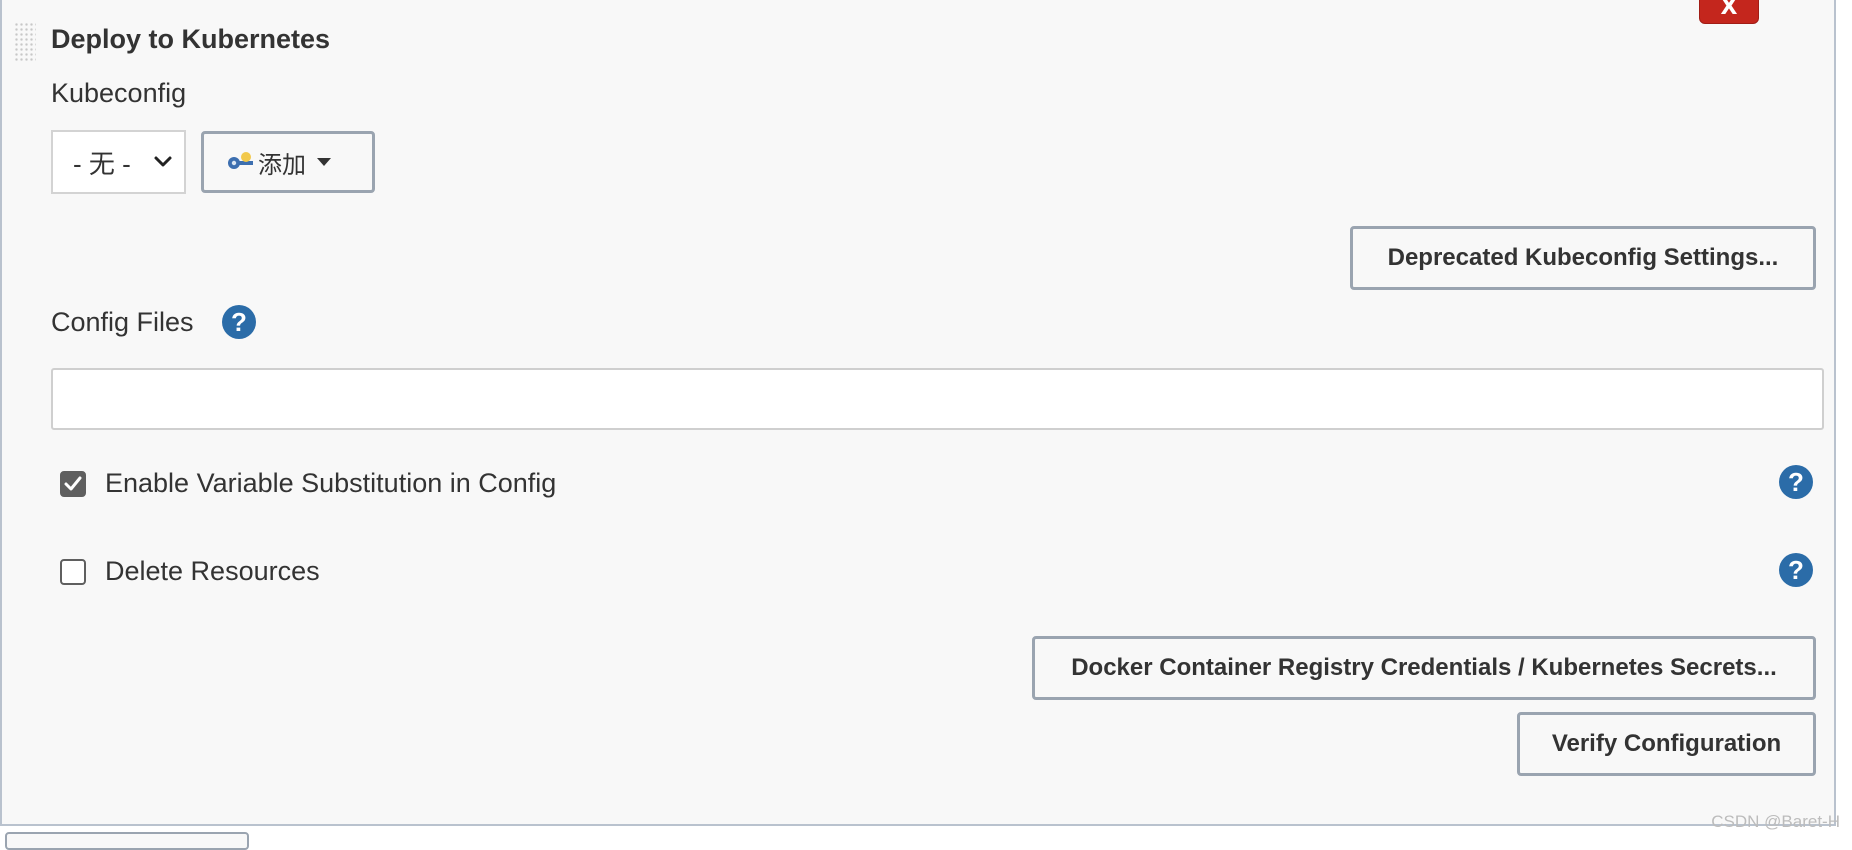 The width and height of the screenshot is (1852, 850). I want to click on add-credentials-button: 添加, so click(288, 162).